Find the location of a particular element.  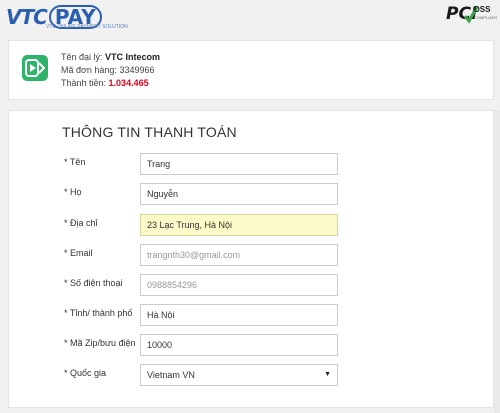

email-row: * Email trangnth30@gmail.com is located at coordinates (251, 256).